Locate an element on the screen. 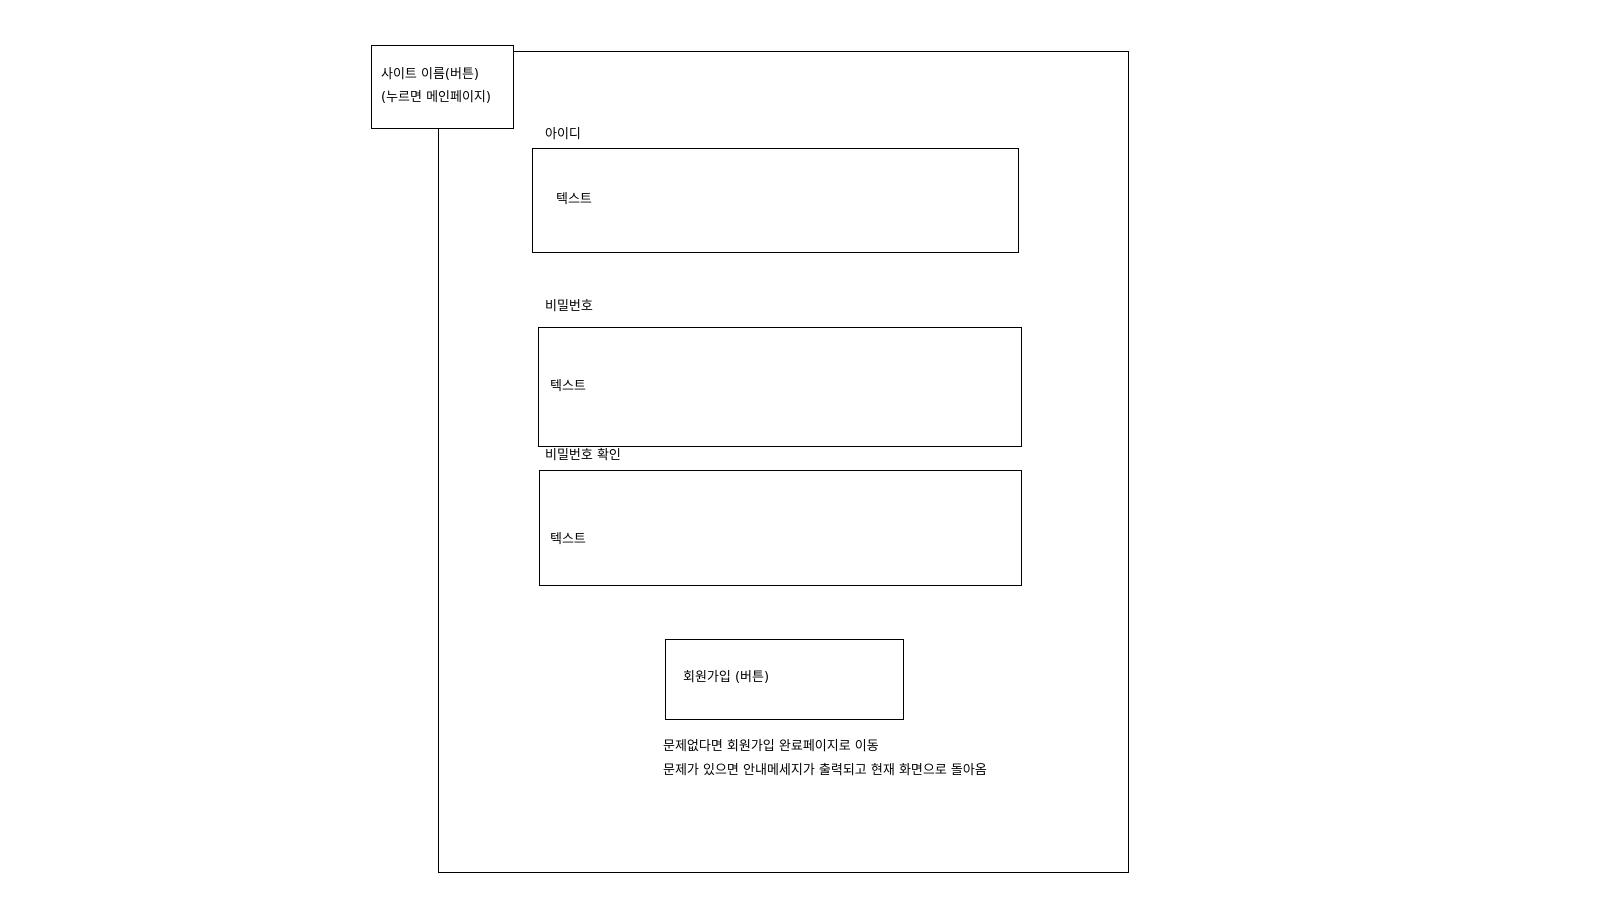 The width and height of the screenshot is (1600, 900). failure-note: 문제가 있으면 안내메세지가 출력되고 현재 화면으로 돌아옴 is located at coordinates (825, 770).